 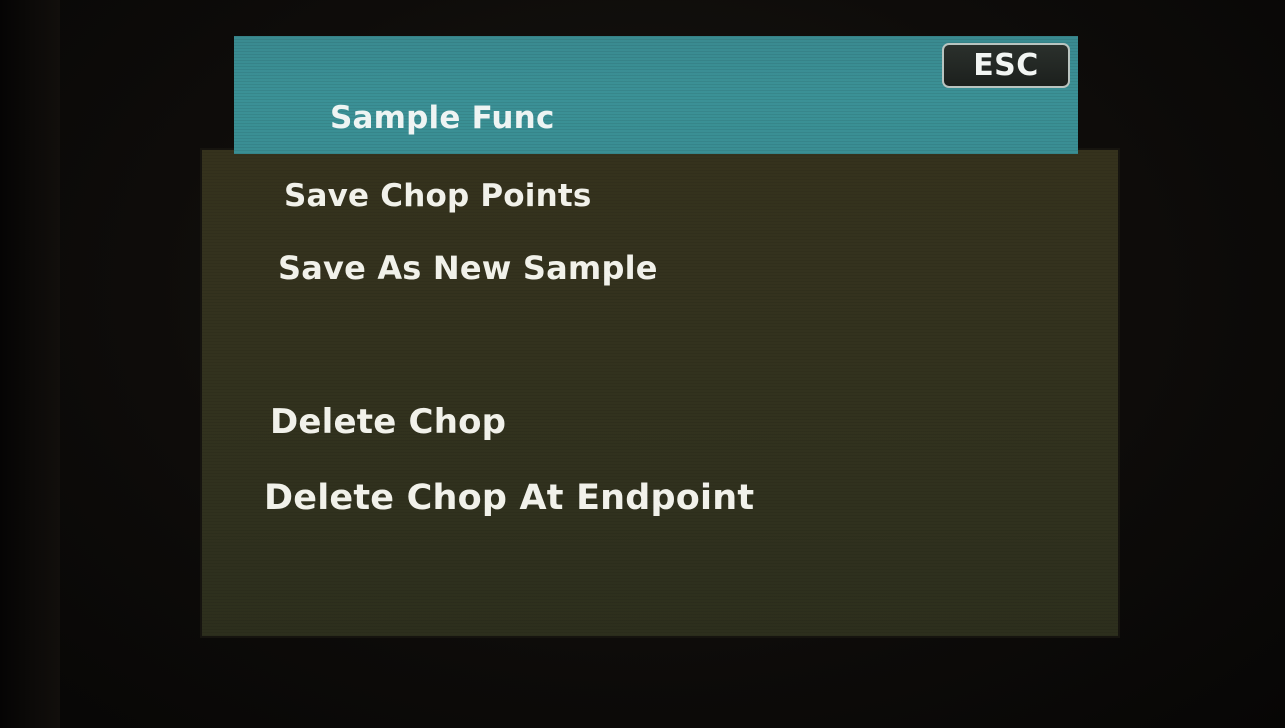 What do you see at coordinates (1006, 65) in the screenshot?
I see `esc-button: ESC` at bounding box center [1006, 65].